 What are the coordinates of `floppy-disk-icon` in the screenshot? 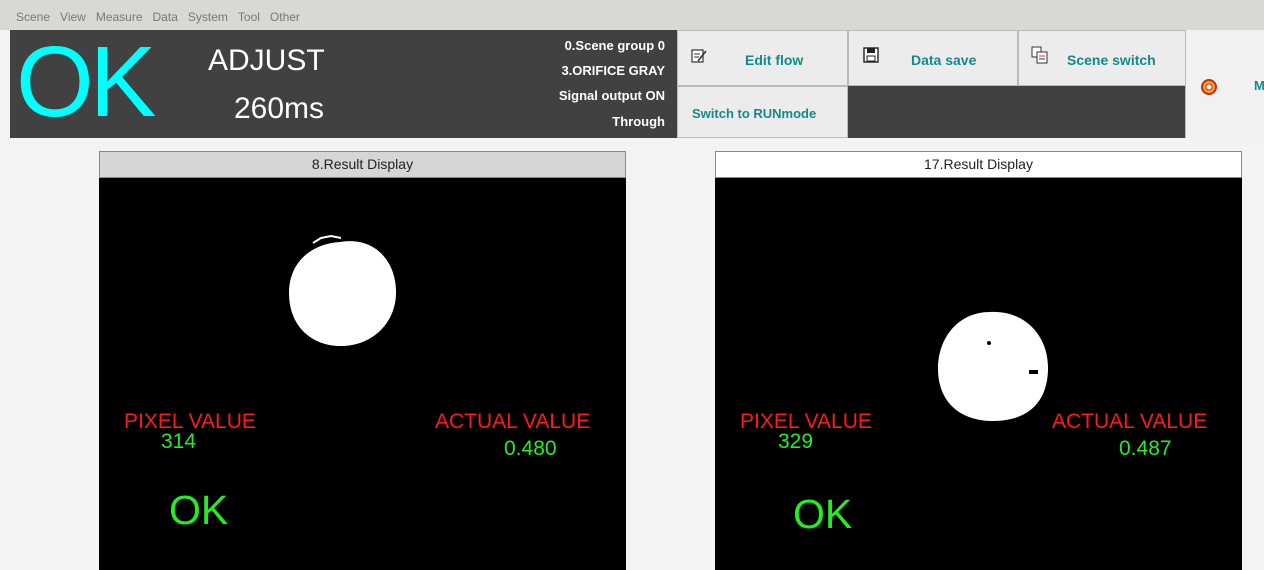 It's located at (871, 57).